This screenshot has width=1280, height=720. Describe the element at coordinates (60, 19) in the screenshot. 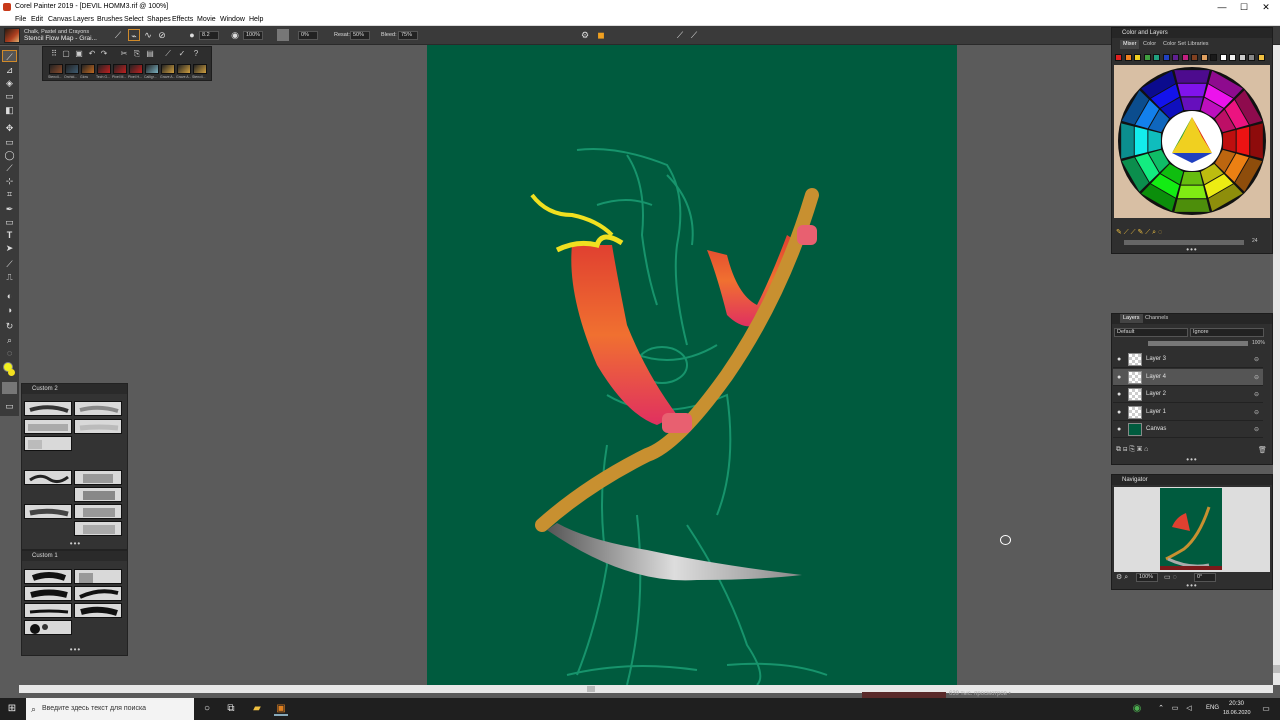

I see `menu-canvas: Canvas` at that location.